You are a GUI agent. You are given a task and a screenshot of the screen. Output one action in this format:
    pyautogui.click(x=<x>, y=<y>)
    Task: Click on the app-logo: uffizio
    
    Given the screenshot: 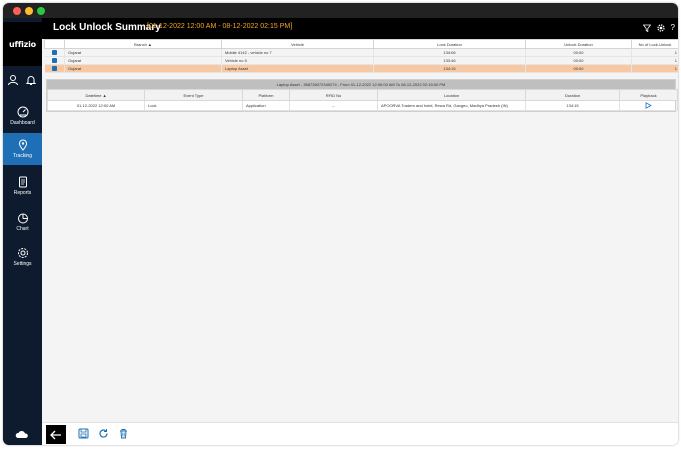 What is the action you would take?
    pyautogui.click(x=22, y=44)
    